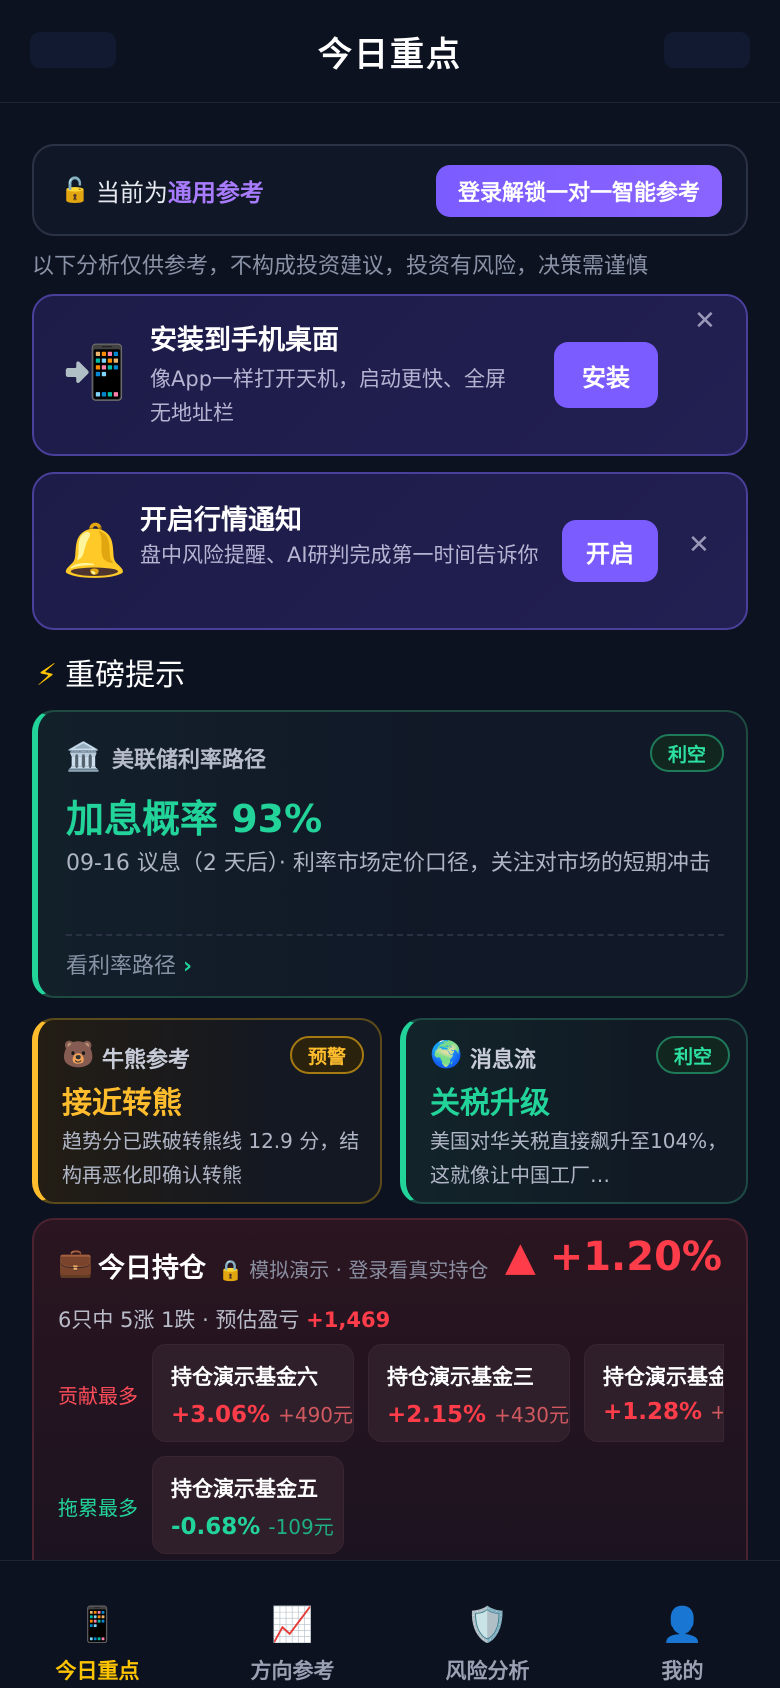 Image resolution: width=780 pixels, height=1688 pixels. What do you see at coordinates (613, 1257) in the screenshot?
I see `holdings-change: ▲ +1.20%` at bounding box center [613, 1257].